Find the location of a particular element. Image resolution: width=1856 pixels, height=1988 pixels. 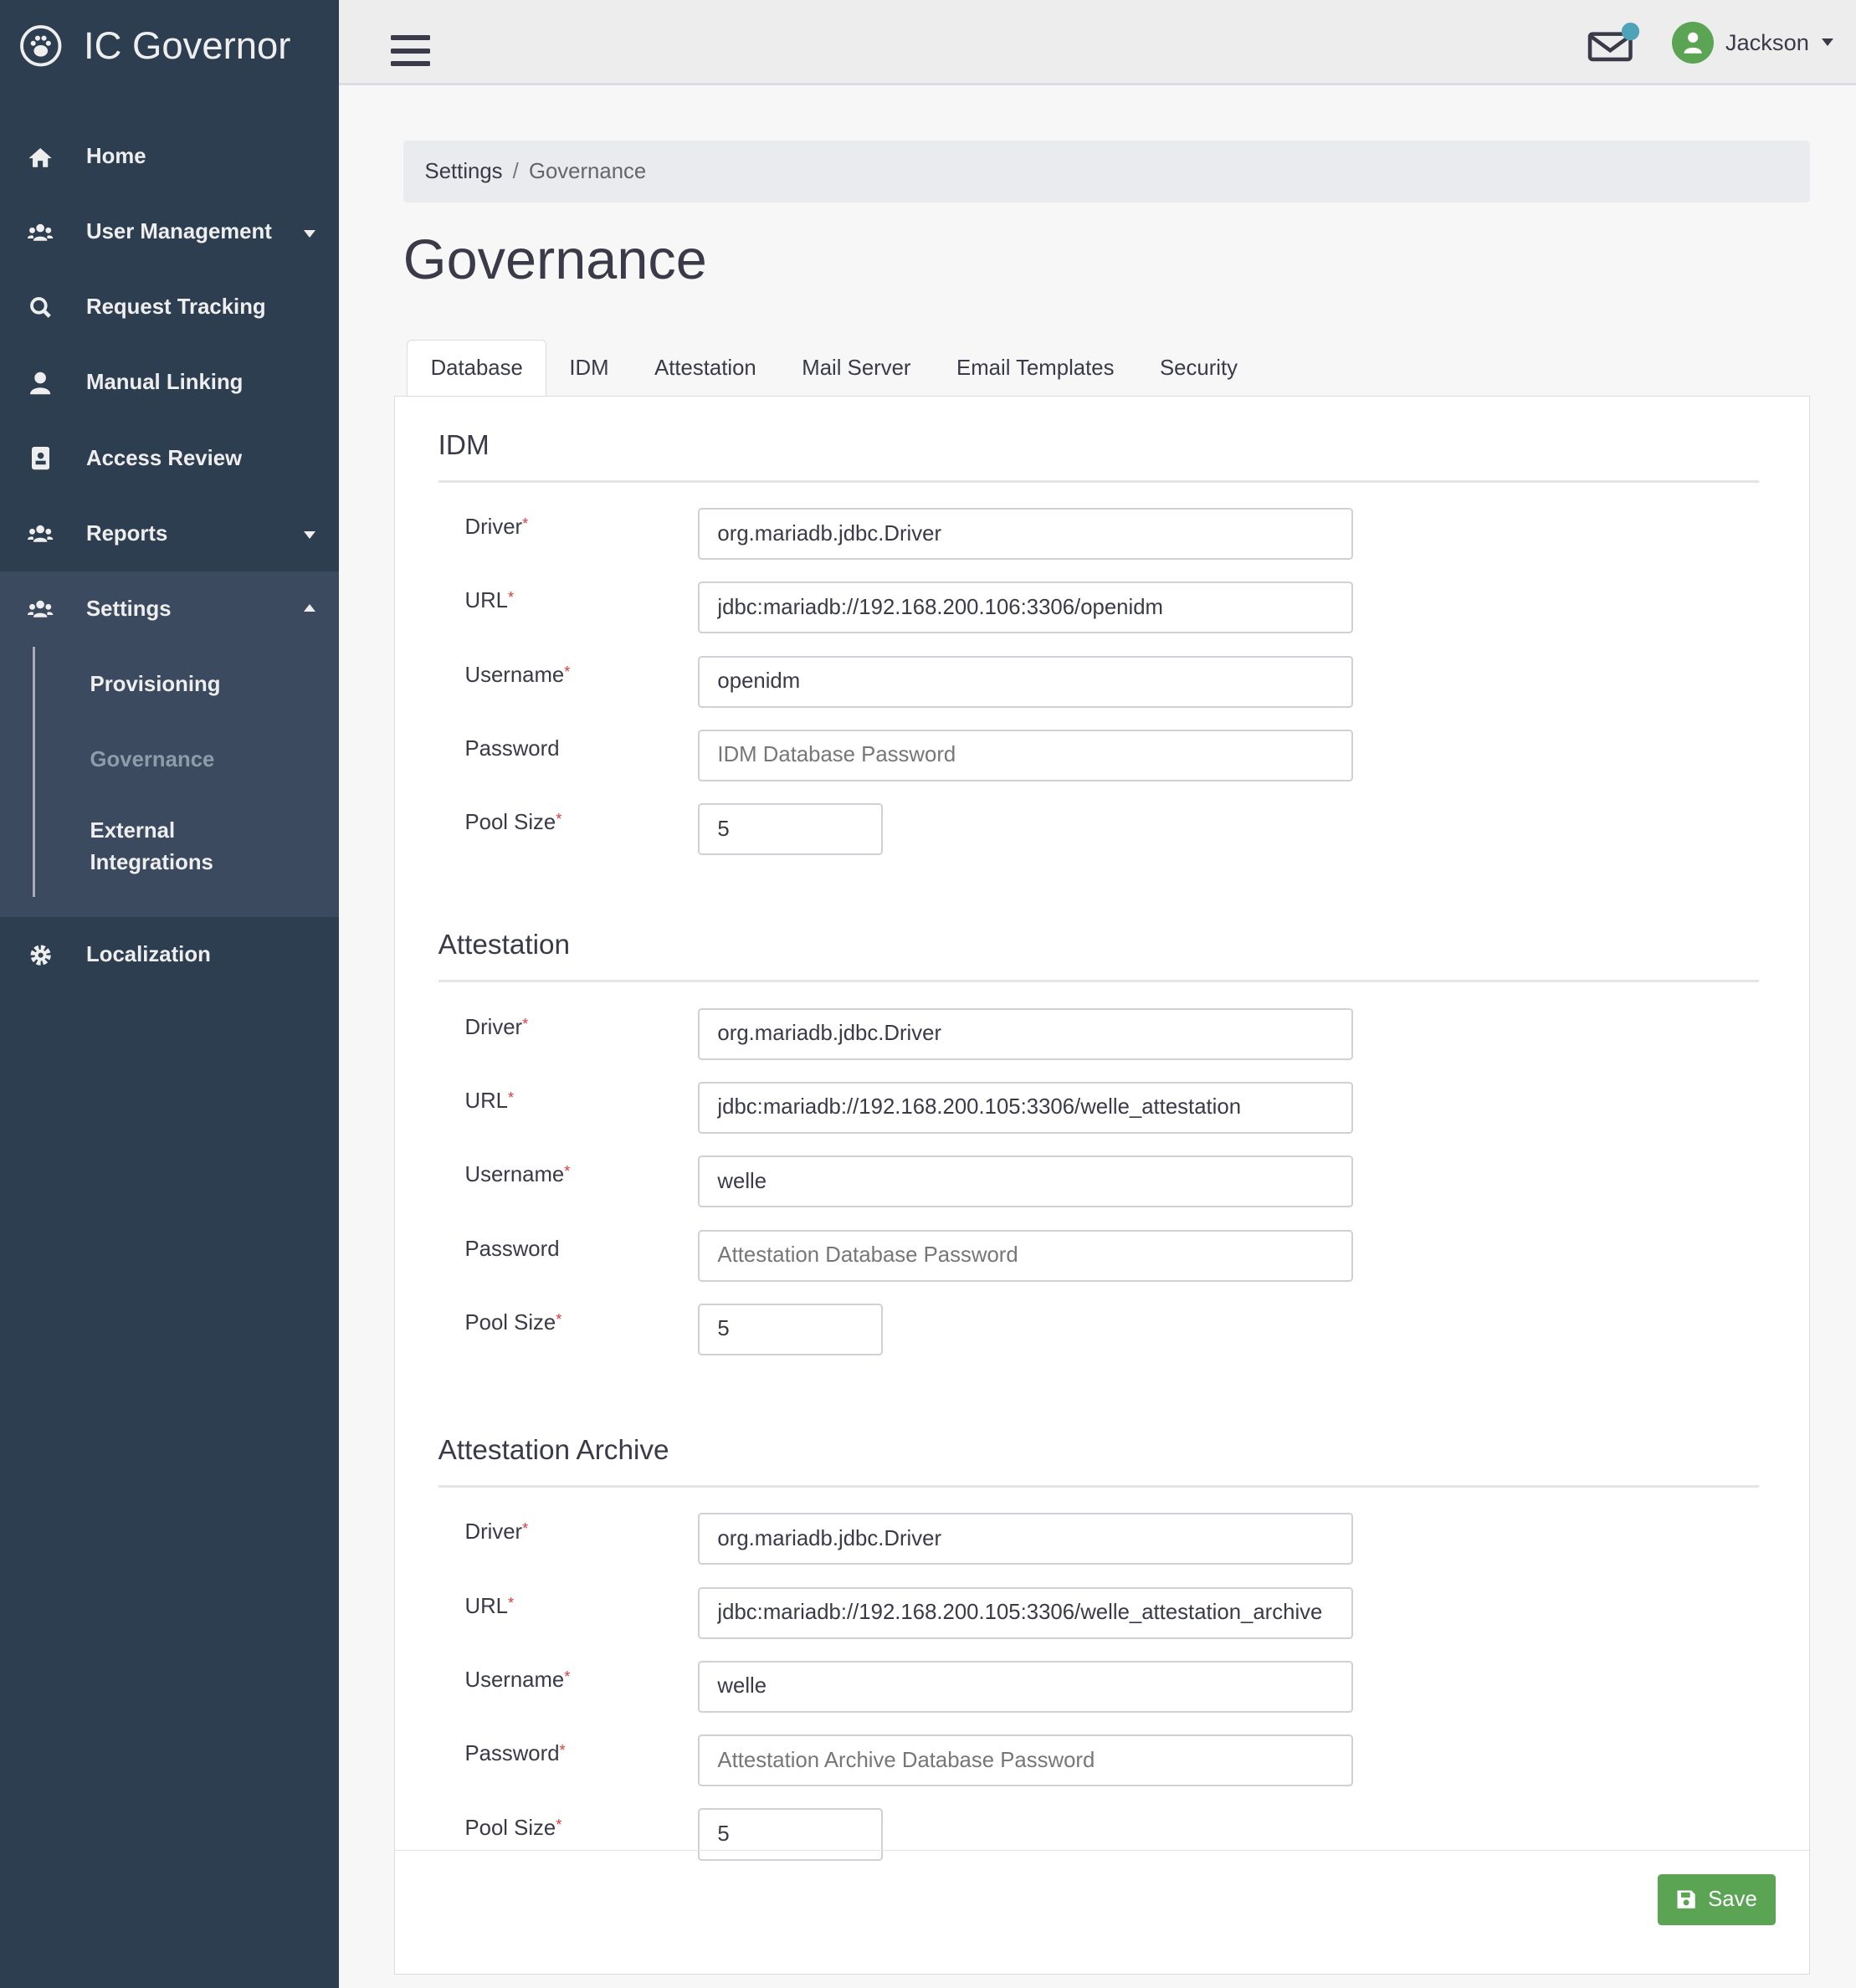

password-label: Password is located at coordinates (568, 767).